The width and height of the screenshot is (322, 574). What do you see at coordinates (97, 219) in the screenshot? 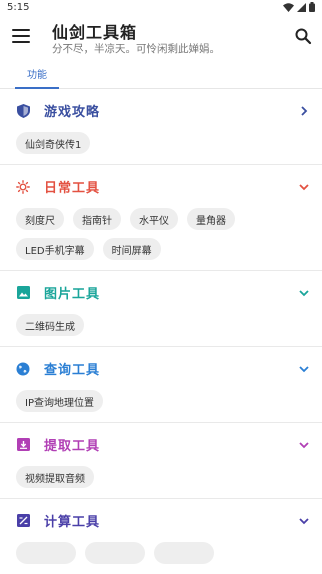
I see `chip-item: 指南针` at bounding box center [97, 219].